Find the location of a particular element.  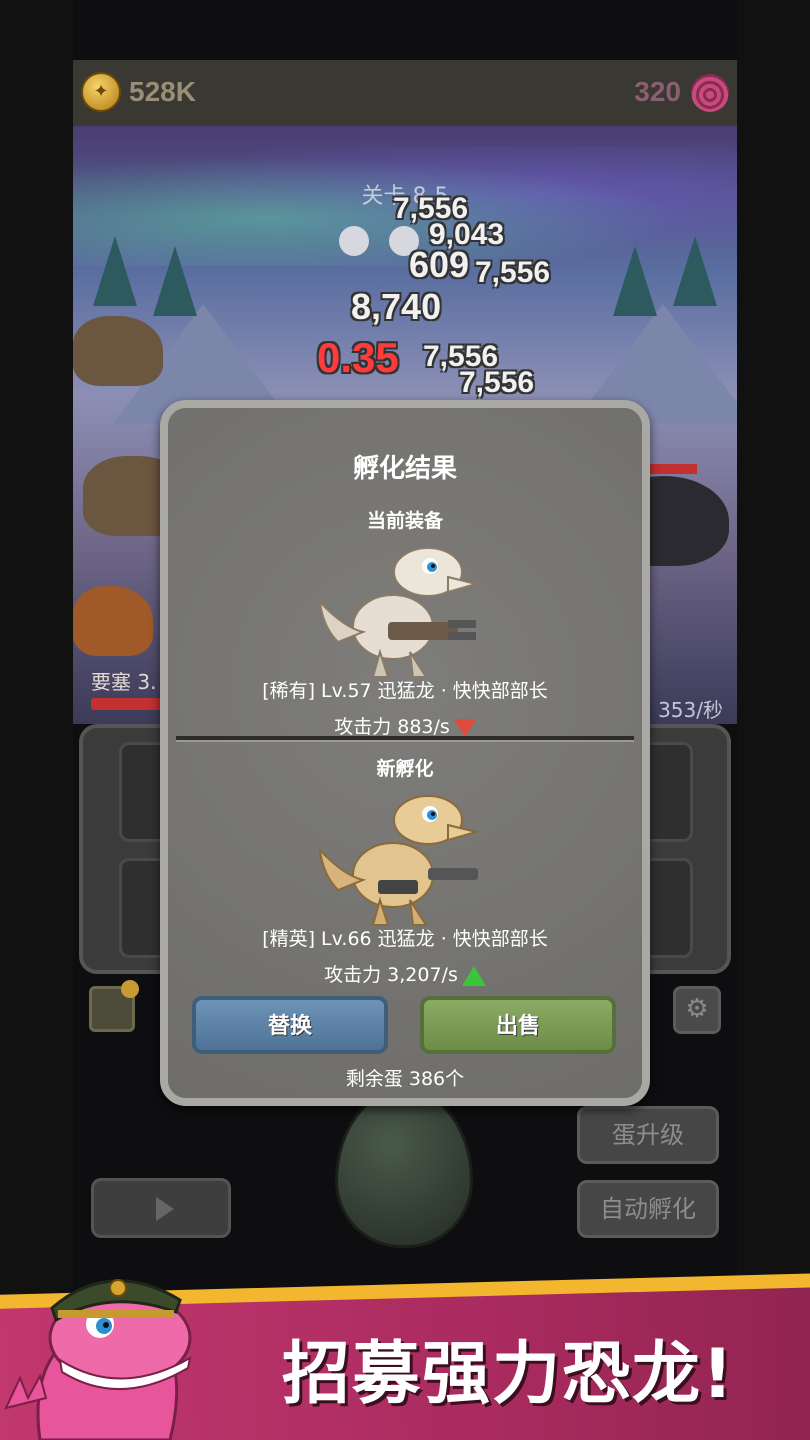

sell-button: 出售 is located at coordinates (518, 1025).